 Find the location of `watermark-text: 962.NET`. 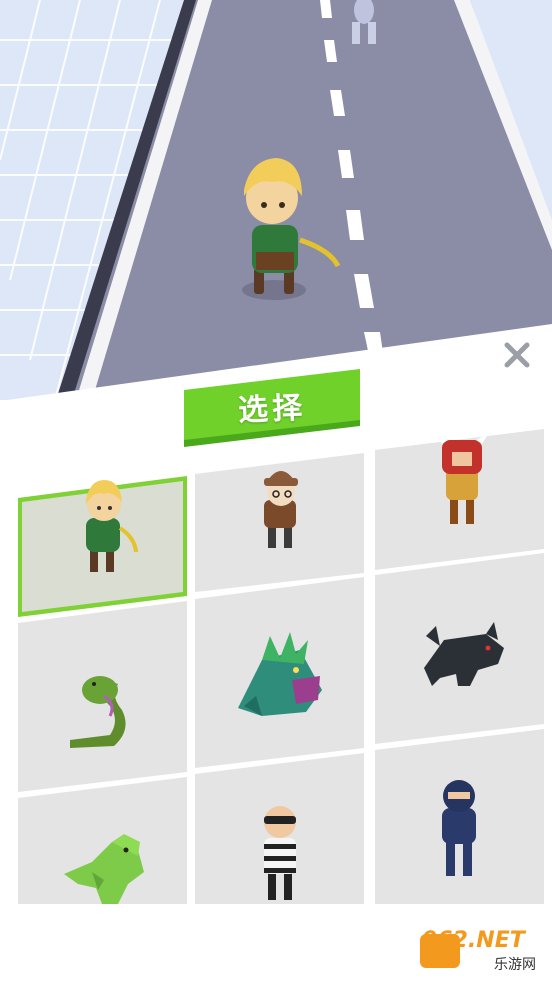

watermark-text: 962.NET is located at coordinates (473, 940).